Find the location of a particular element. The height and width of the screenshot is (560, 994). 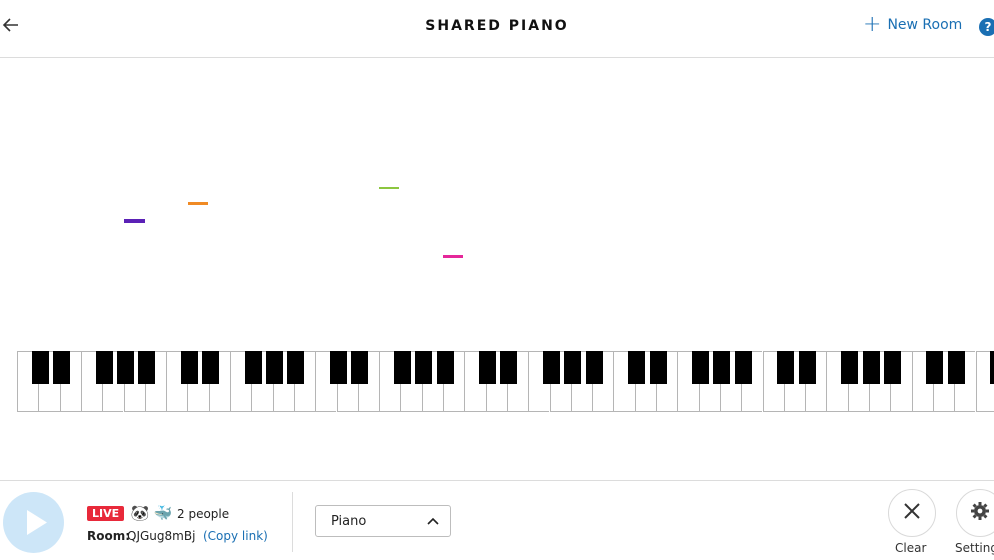

room-label: Room: is located at coordinates (108, 536).